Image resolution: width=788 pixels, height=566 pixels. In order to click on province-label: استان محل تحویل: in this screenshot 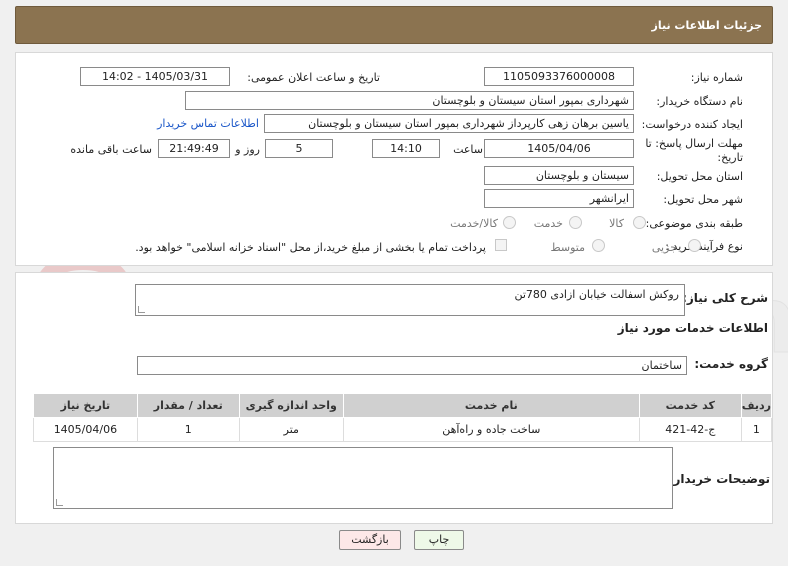, I will do `click(699, 176)`.